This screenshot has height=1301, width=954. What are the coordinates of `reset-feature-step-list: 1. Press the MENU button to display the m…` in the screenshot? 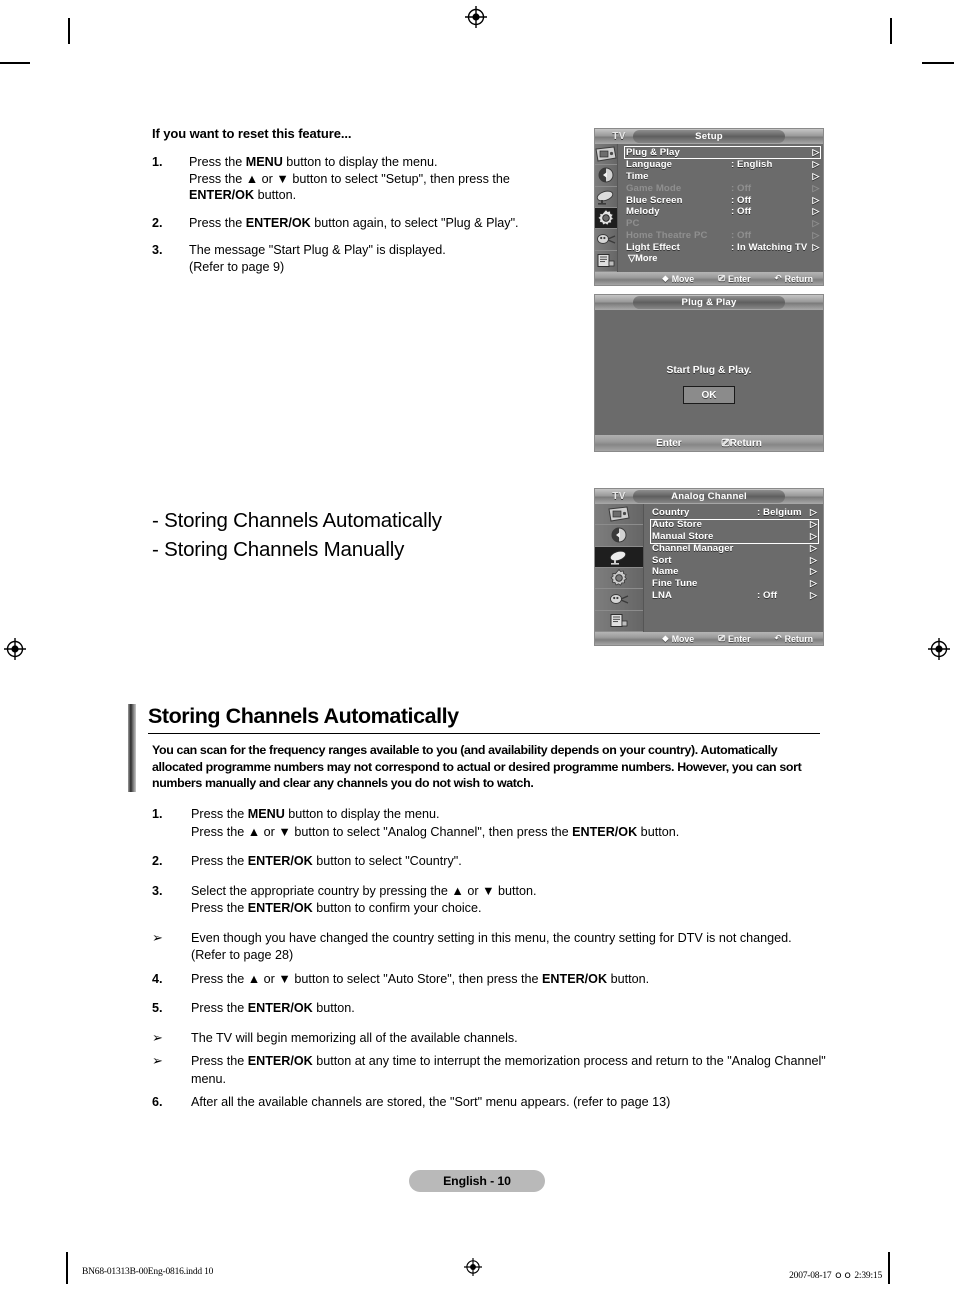 It's located at (362, 214).